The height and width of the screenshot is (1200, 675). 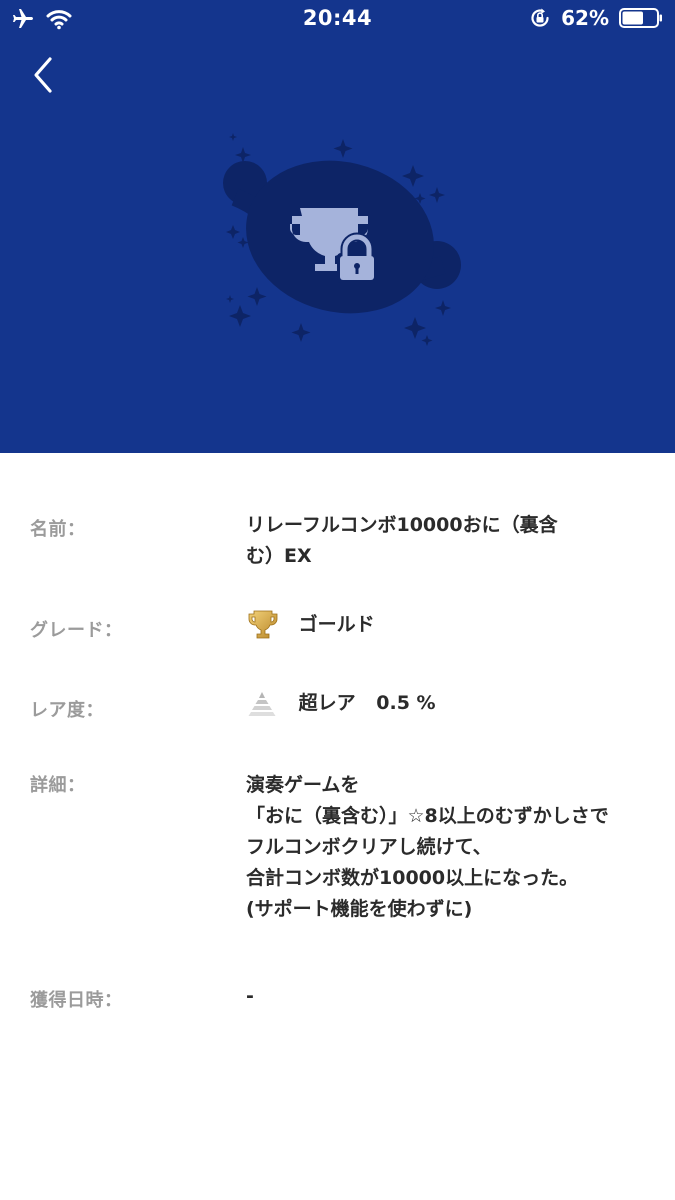 What do you see at coordinates (402, 540) in the screenshot?
I see `name-value: リレーフルコンボ10000おに（裏含 む）EX` at bounding box center [402, 540].